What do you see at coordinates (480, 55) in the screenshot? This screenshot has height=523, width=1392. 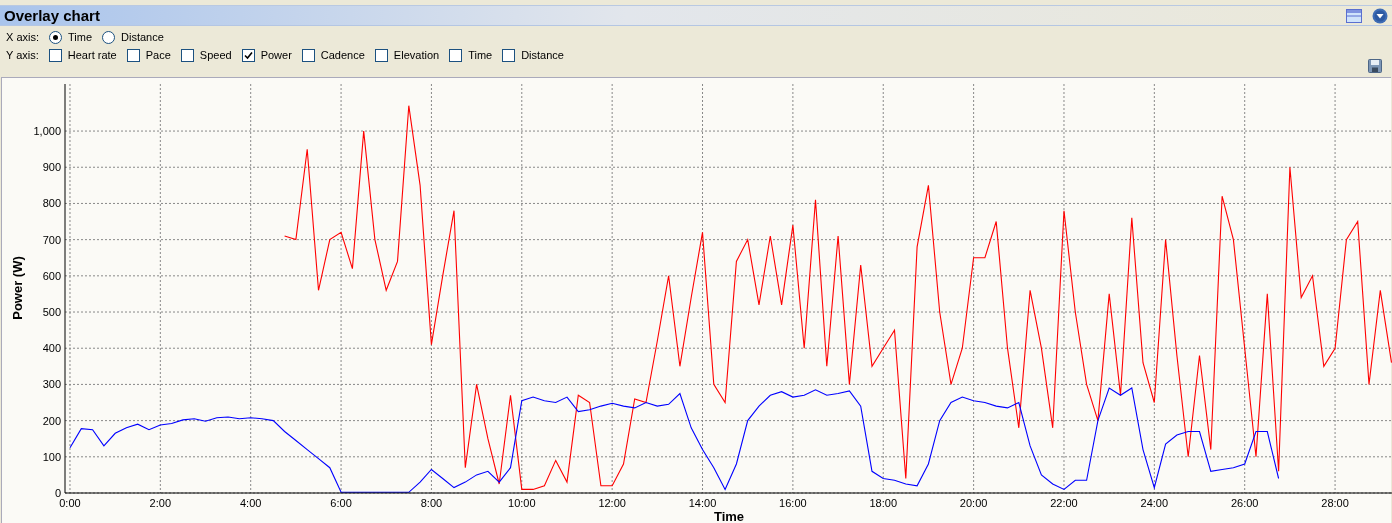 I see `checkbox-label: Time` at bounding box center [480, 55].